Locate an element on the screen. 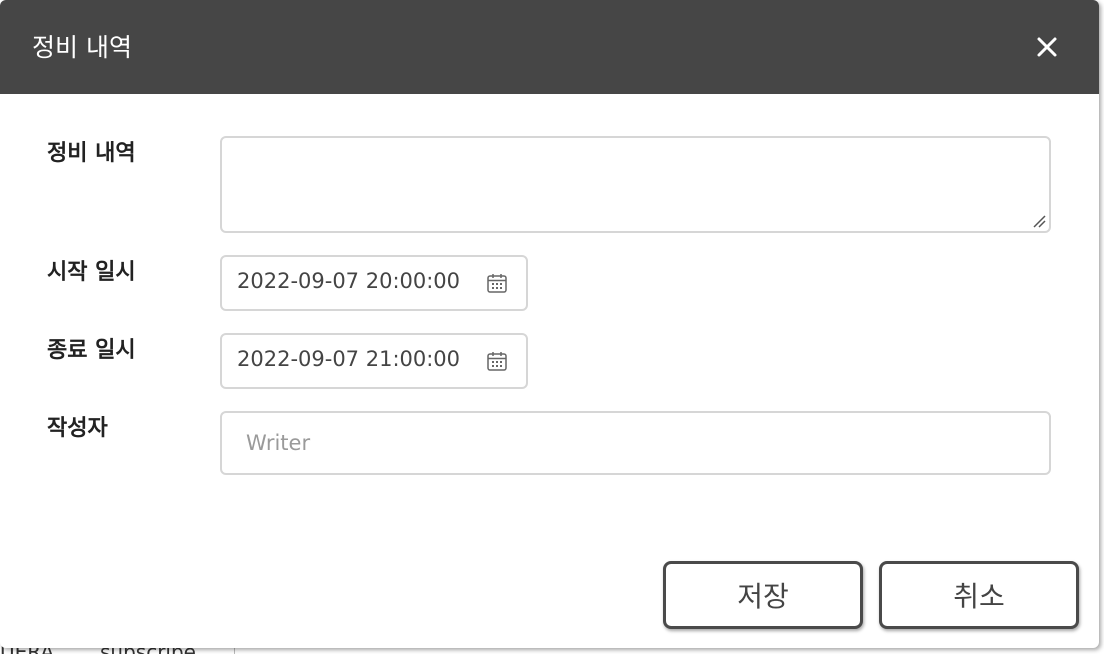  details-textarea is located at coordinates (635, 184).